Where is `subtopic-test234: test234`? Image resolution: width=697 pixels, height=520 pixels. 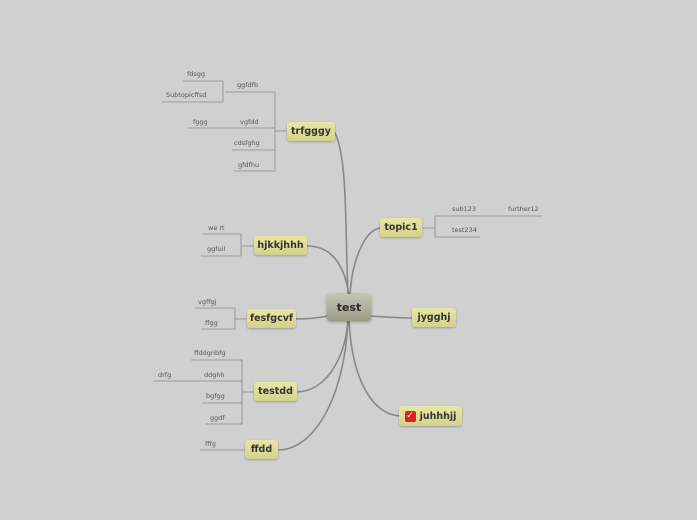
subtopic-test234: test234 is located at coordinates (464, 230).